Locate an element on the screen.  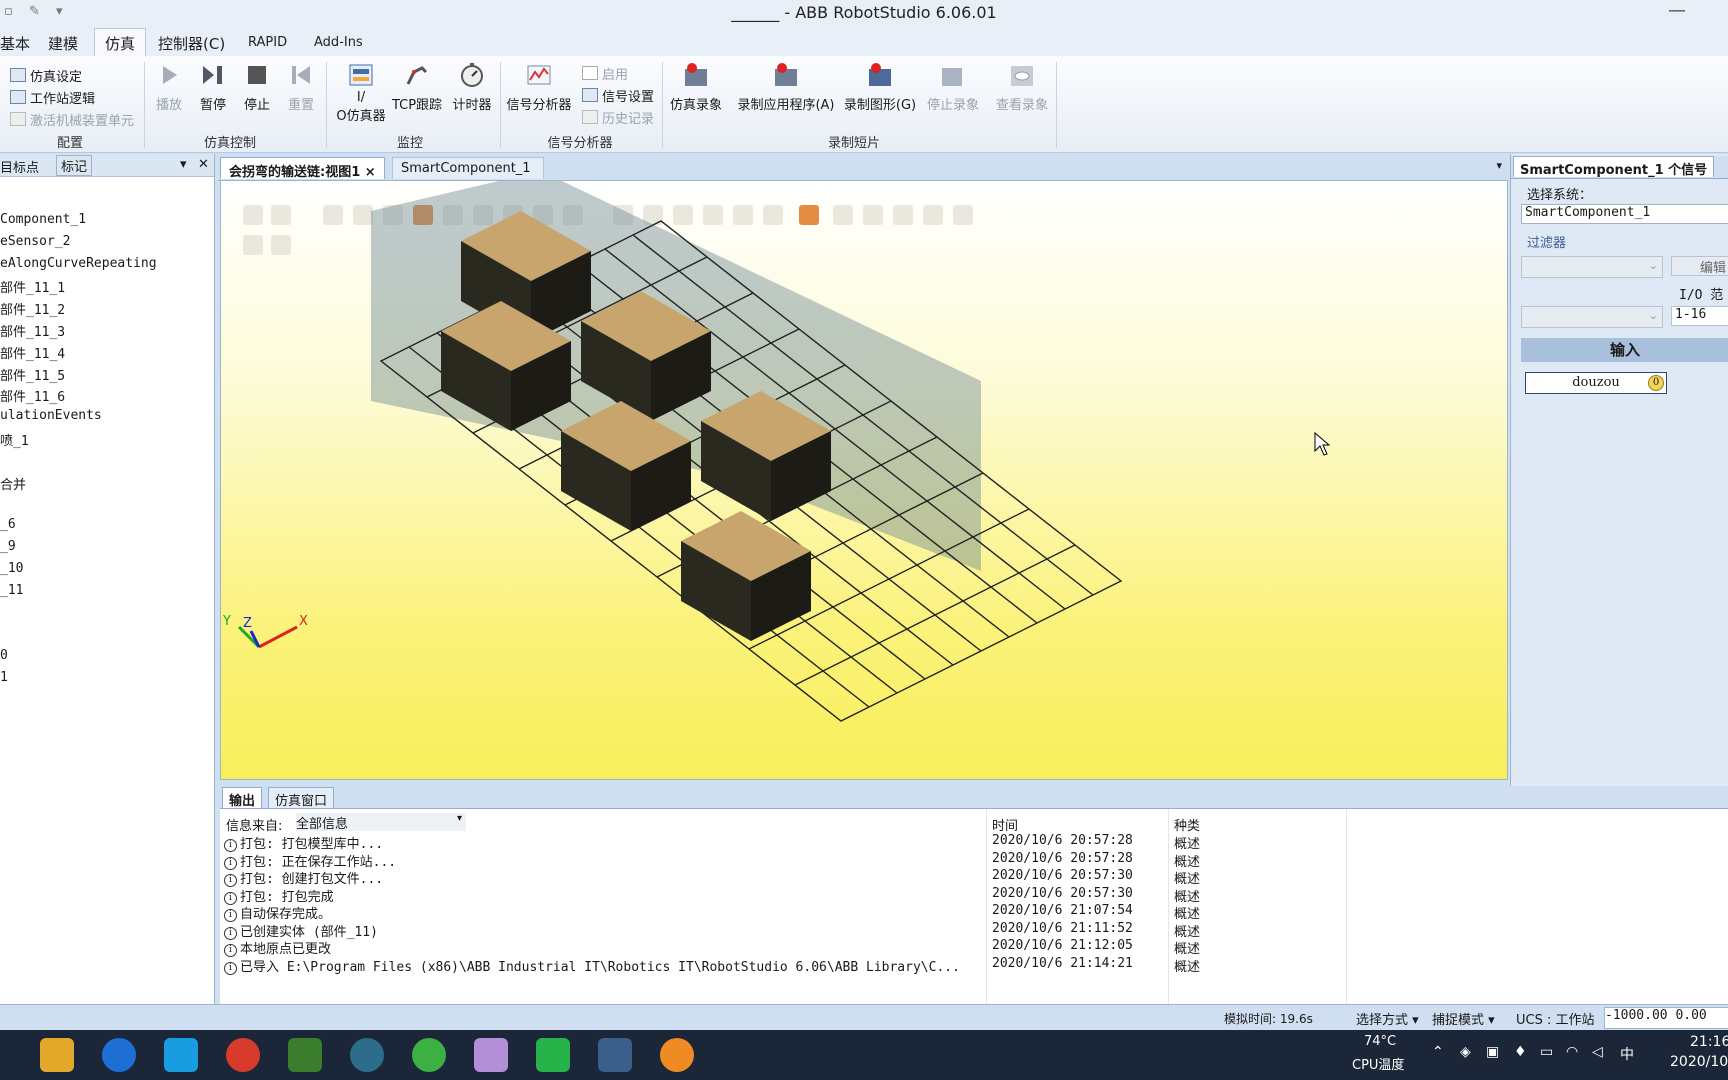
tree-item: 1 is located at coordinates (4, 677).